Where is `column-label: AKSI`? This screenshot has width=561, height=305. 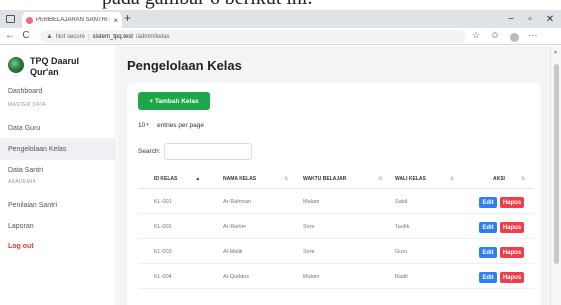
column-label: AKSI is located at coordinates (499, 179).